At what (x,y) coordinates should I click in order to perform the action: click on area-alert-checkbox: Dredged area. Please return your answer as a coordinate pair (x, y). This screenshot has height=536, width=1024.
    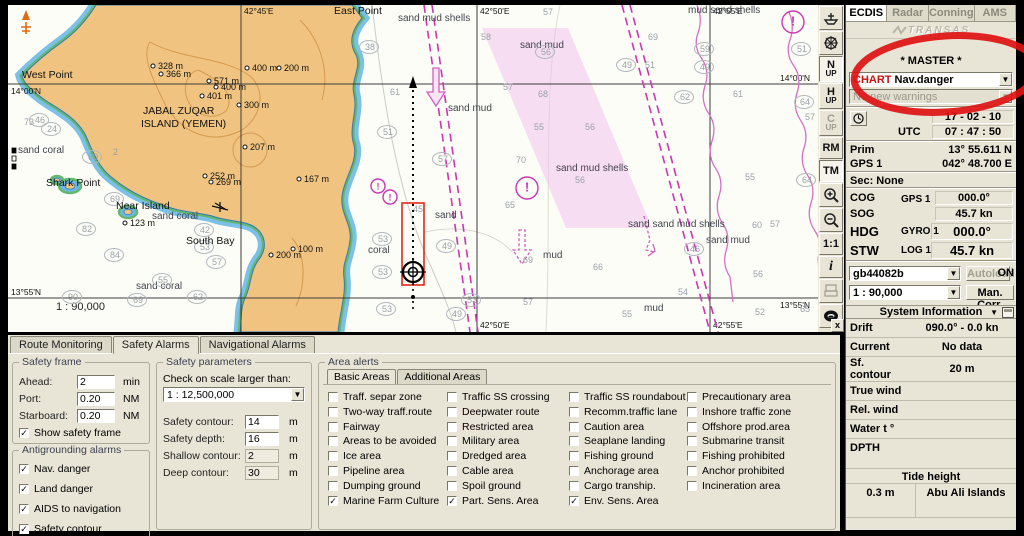
    Looking at the image, I should click on (486, 456).